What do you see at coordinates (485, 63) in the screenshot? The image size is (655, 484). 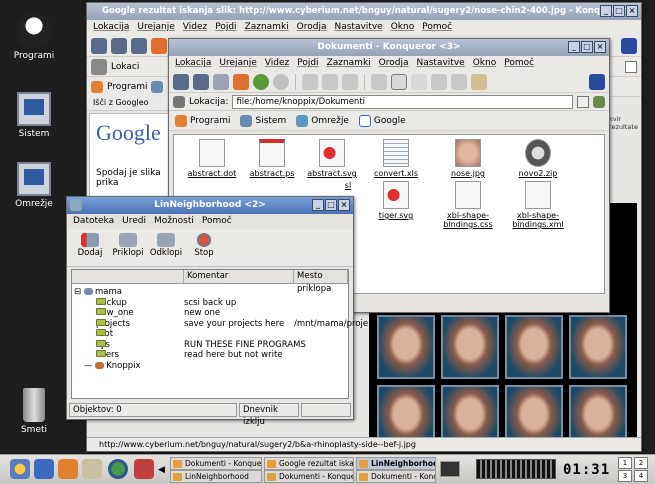 I see `menu-item: Okno` at bounding box center [485, 63].